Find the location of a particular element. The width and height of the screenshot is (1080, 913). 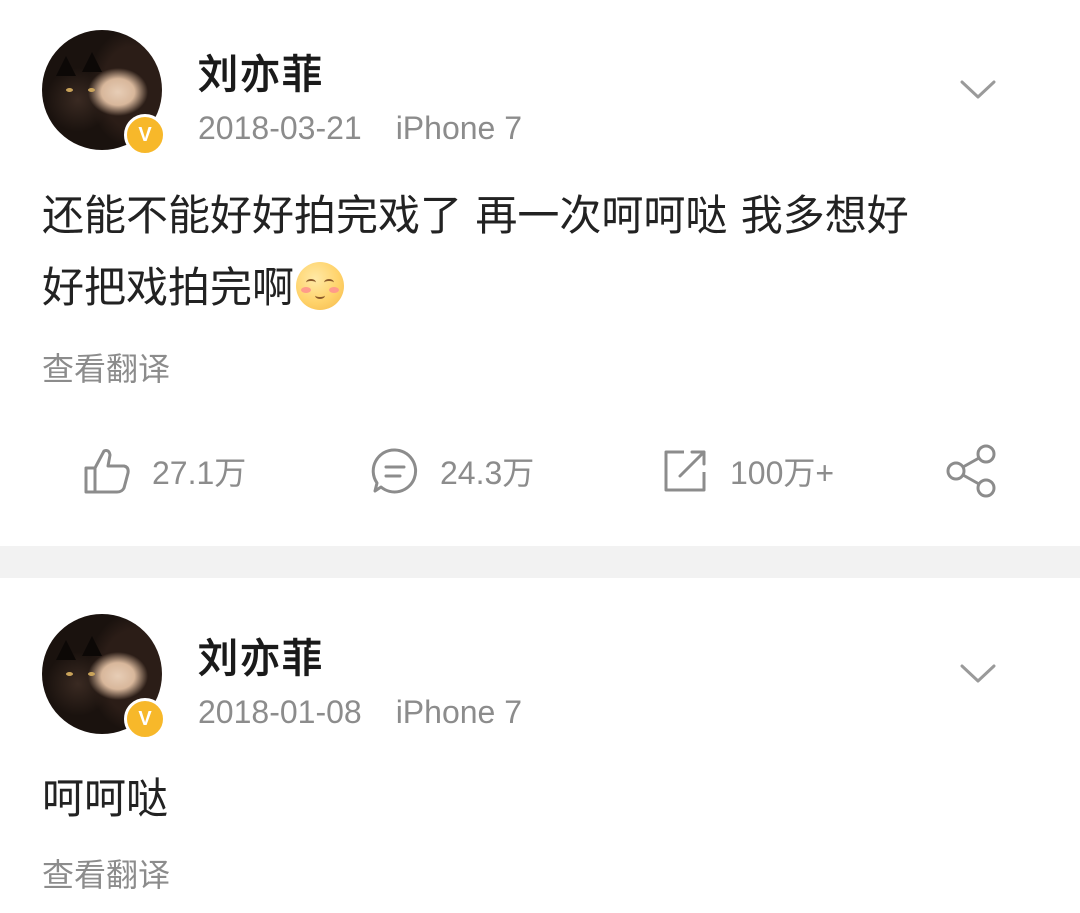

like-count: 27.1万 is located at coordinates (199, 473).